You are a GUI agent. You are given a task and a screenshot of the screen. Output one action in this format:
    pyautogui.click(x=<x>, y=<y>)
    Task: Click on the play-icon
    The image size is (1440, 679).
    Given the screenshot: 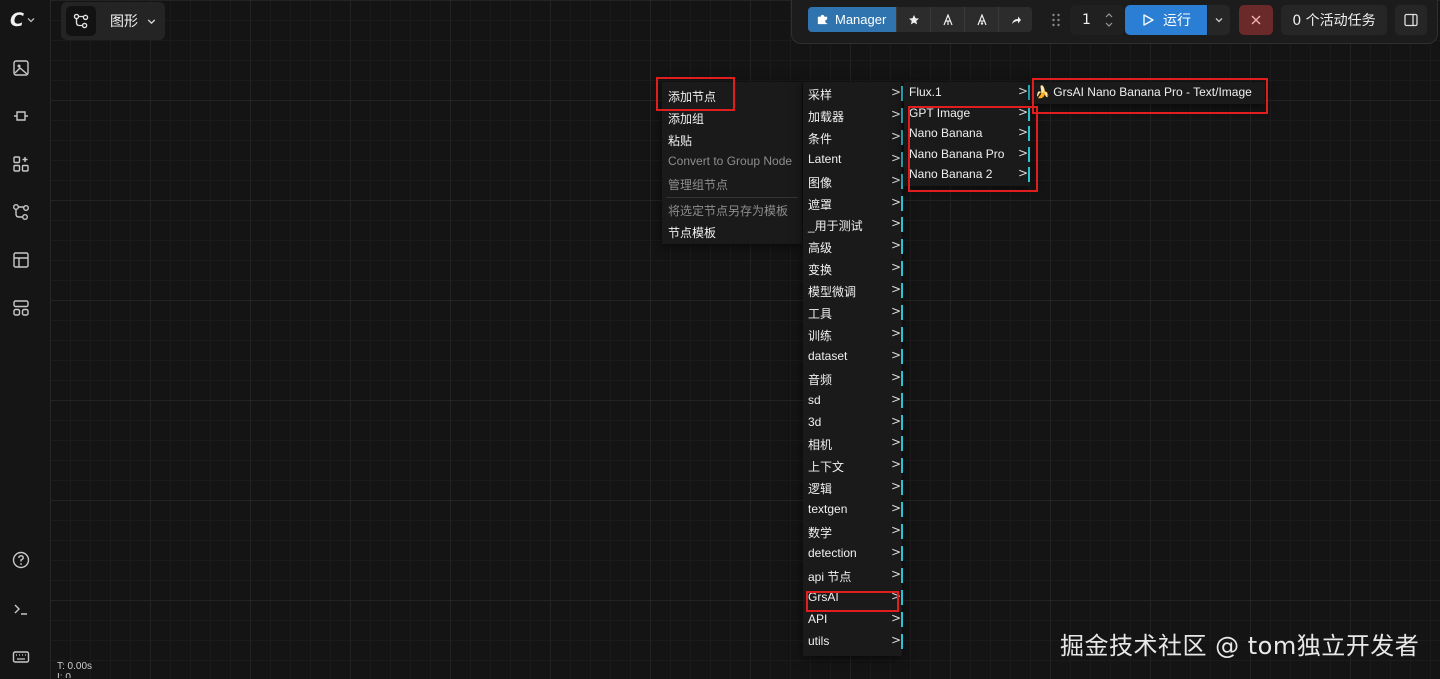 What is the action you would take?
    pyautogui.click(x=1148, y=20)
    